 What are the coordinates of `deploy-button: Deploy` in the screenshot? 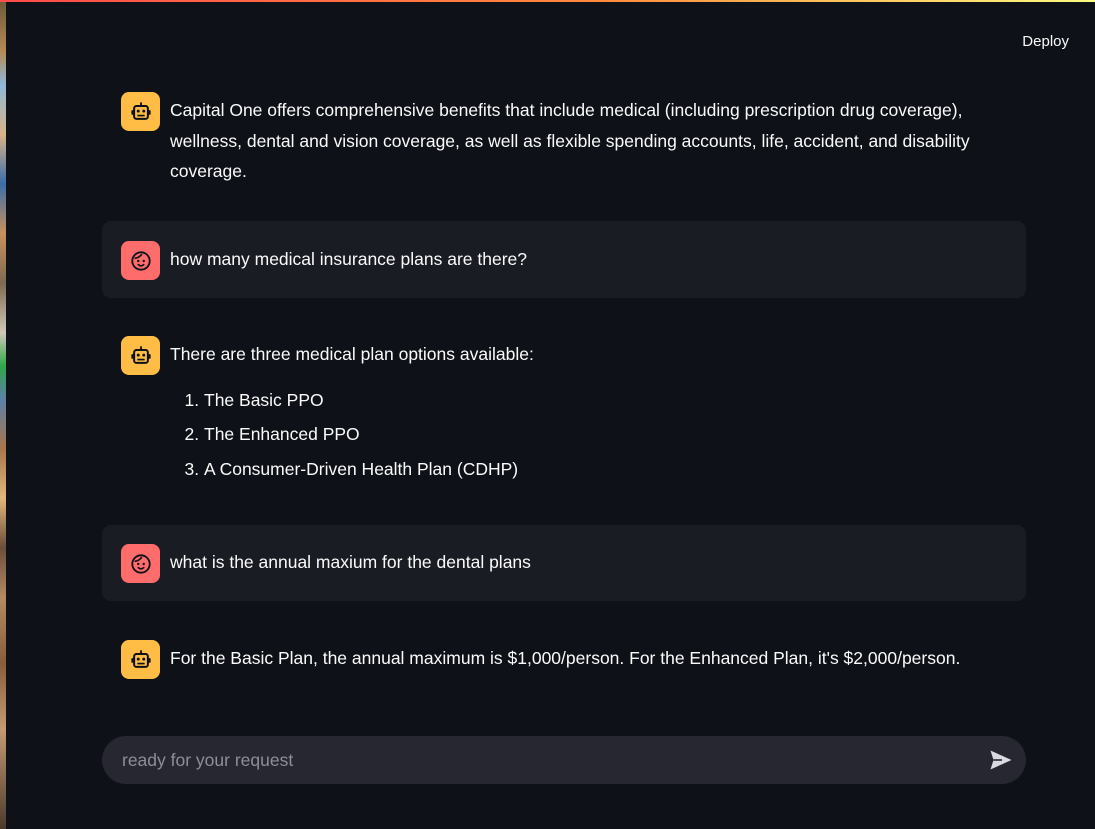 It's located at (1045, 41).